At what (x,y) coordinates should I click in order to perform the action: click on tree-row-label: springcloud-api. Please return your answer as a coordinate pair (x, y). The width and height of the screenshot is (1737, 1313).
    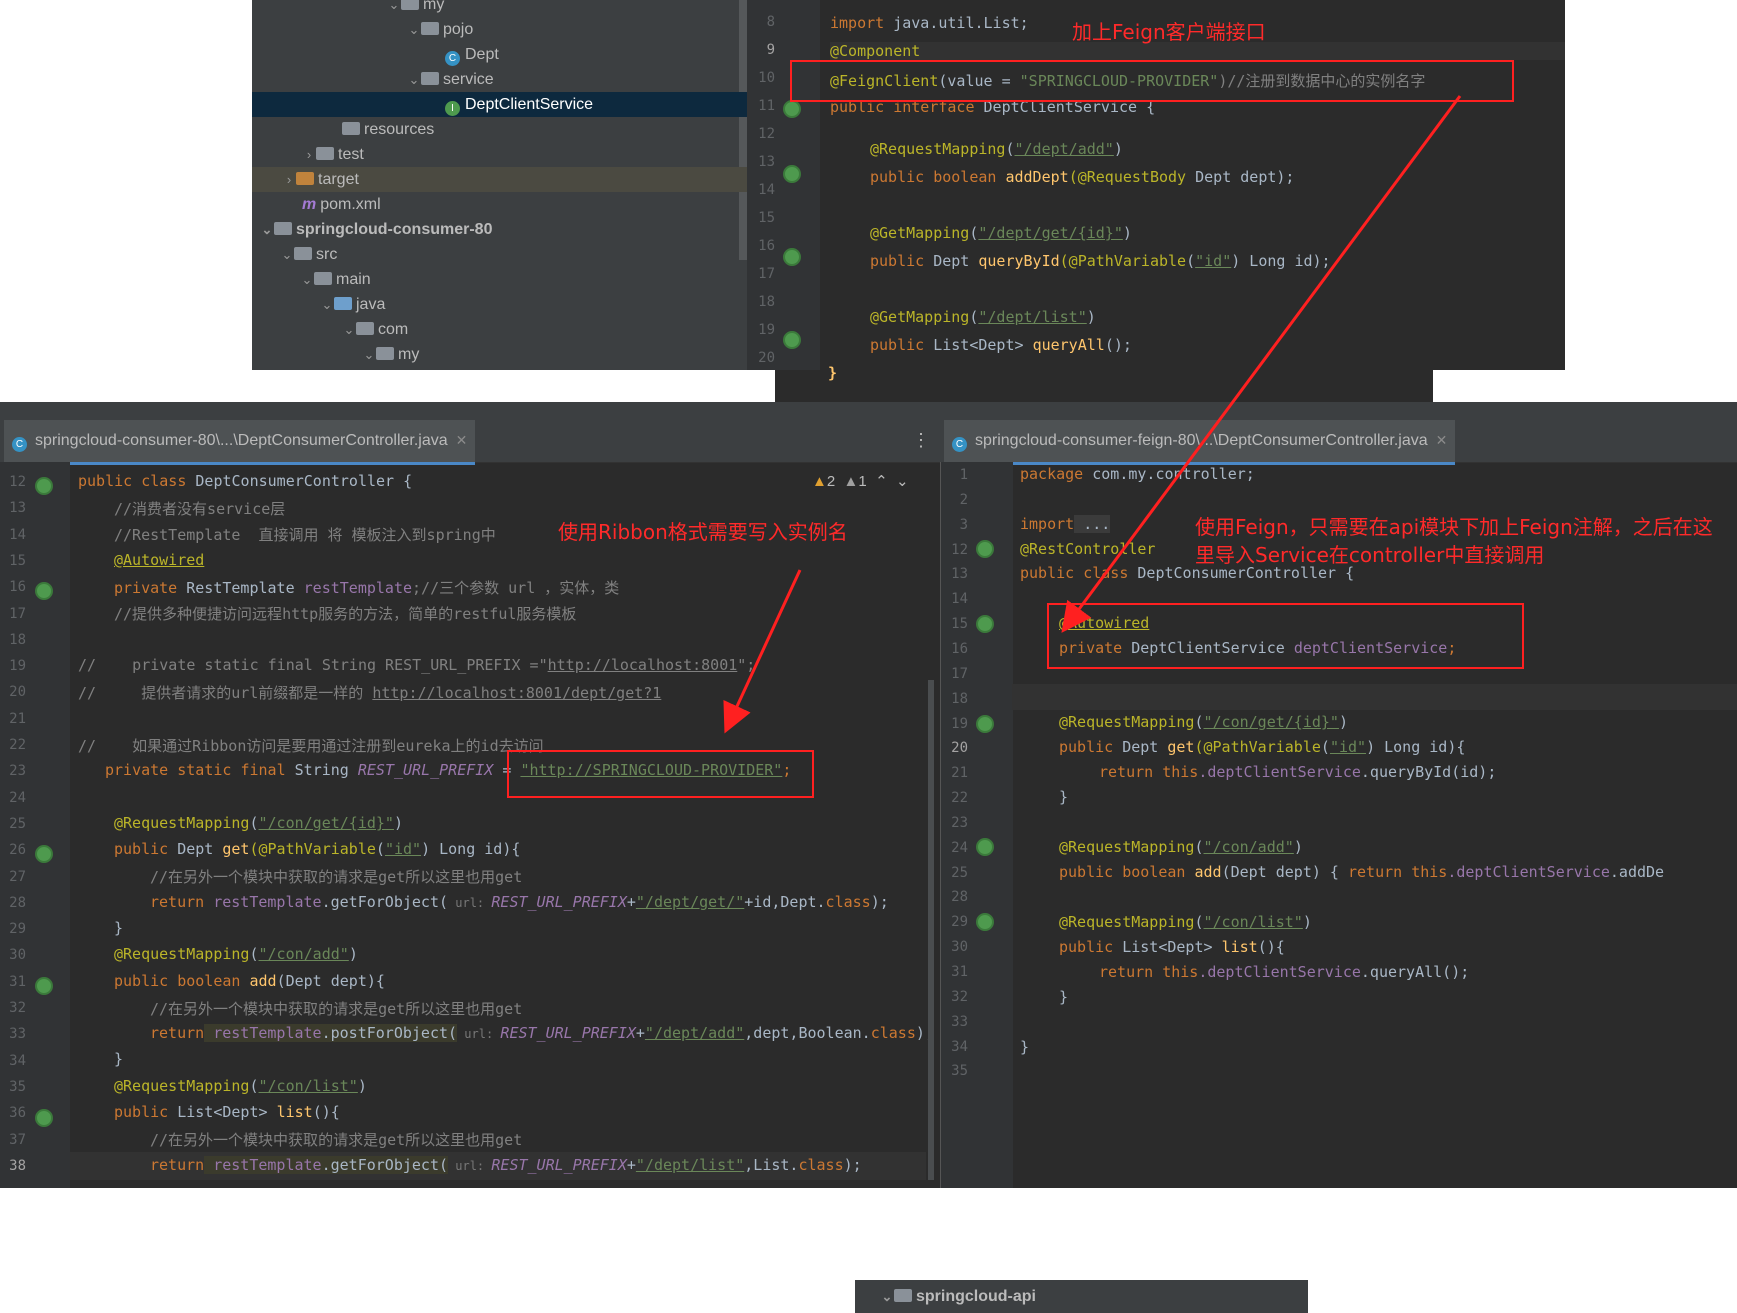
    Looking at the image, I should click on (976, 1296).